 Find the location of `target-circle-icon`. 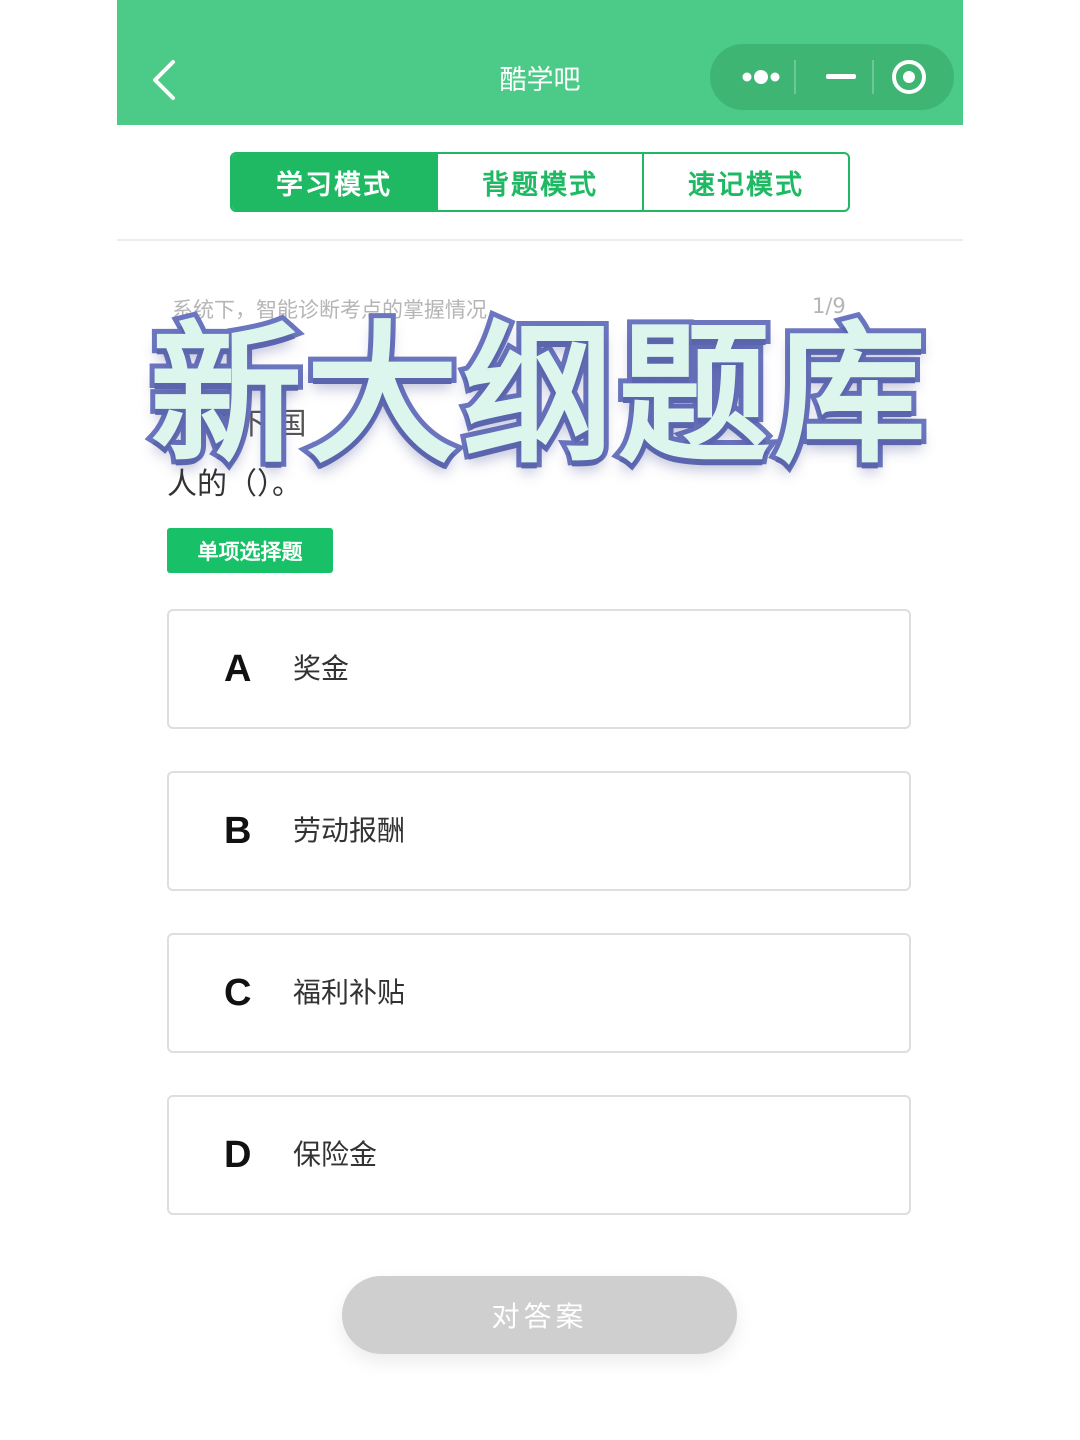

target-circle-icon is located at coordinates (909, 77).